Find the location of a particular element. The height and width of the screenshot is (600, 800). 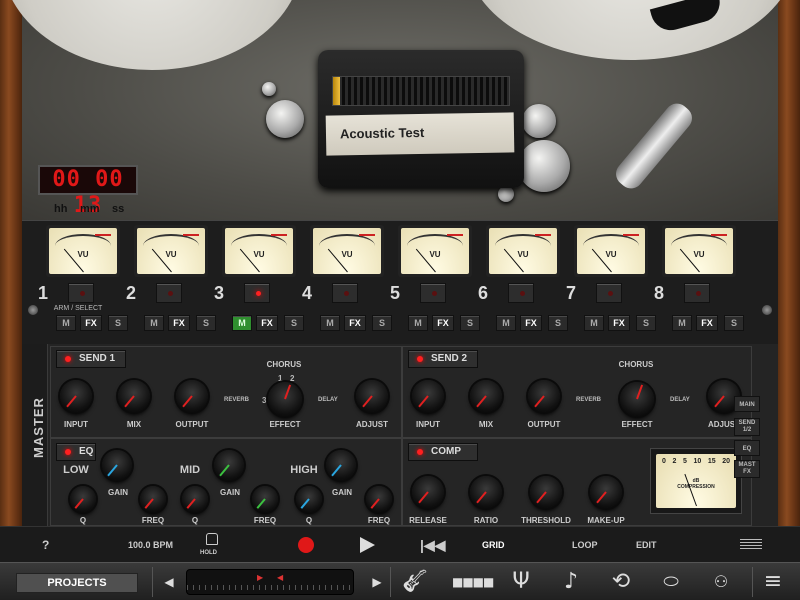

comp-ratio-label: RATIO is located at coordinates (486, 520).